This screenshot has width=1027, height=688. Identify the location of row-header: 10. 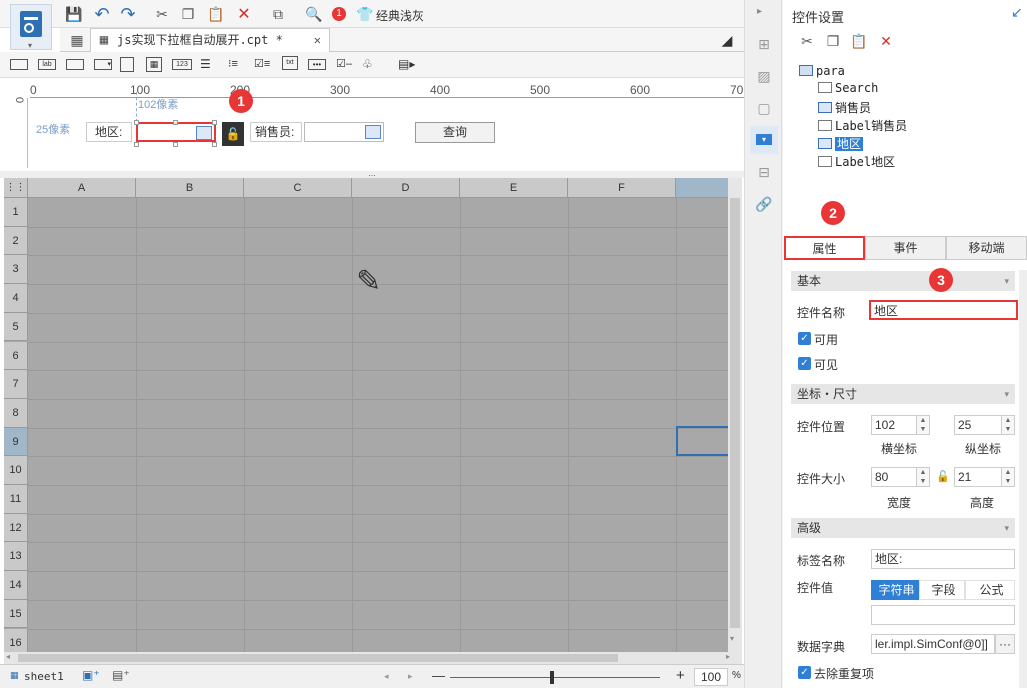
(16, 470).